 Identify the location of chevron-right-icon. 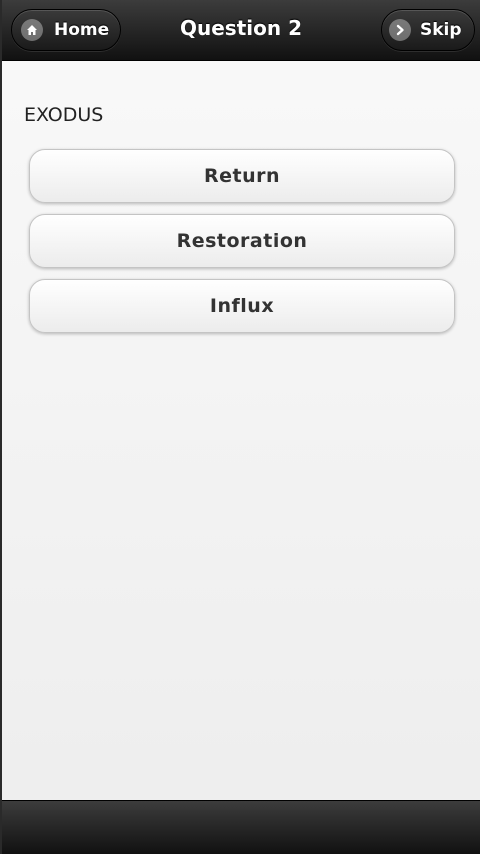
(400, 30).